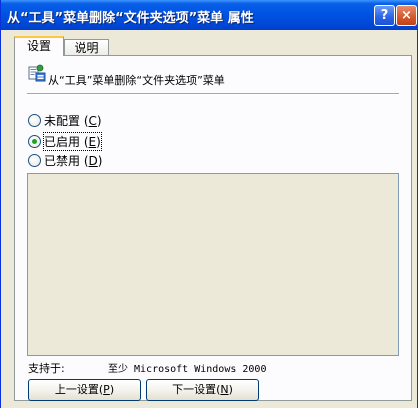 The height and width of the screenshot is (408, 418). Describe the element at coordinates (213, 94) in the screenshot. I see `divider` at that location.